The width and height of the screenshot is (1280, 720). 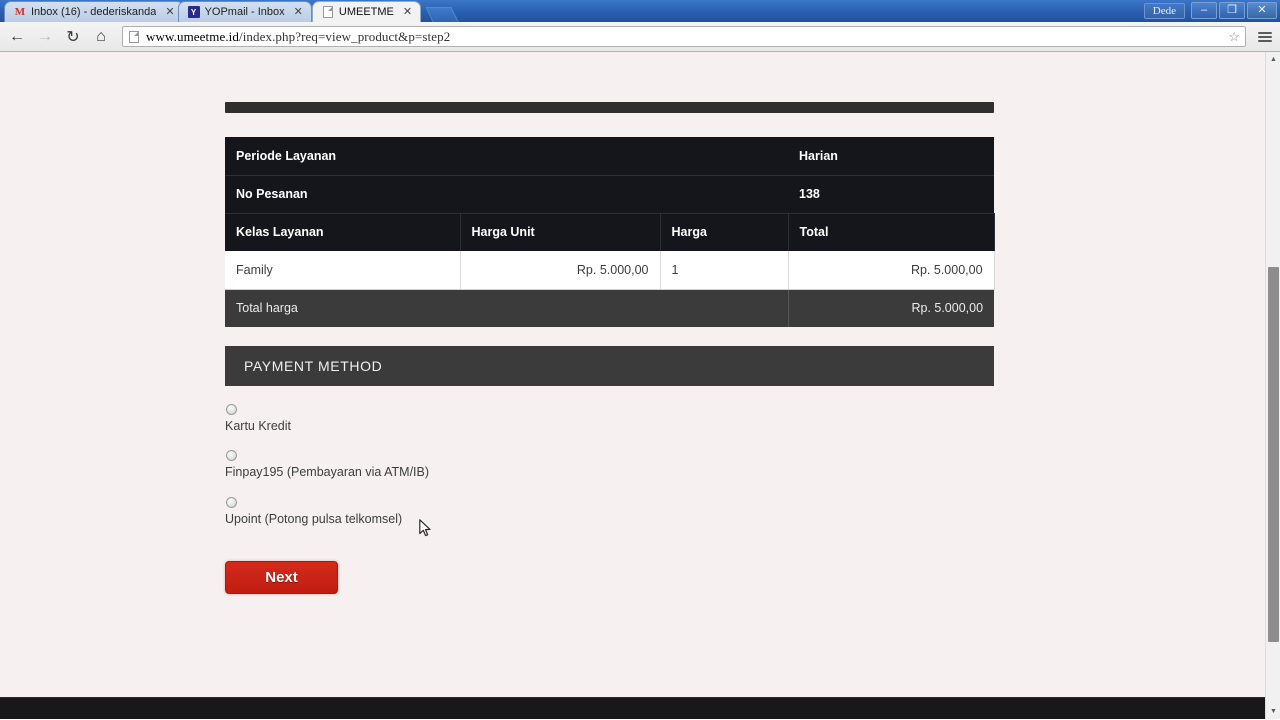 I want to click on home-icon: ⌂, so click(x=101, y=37).